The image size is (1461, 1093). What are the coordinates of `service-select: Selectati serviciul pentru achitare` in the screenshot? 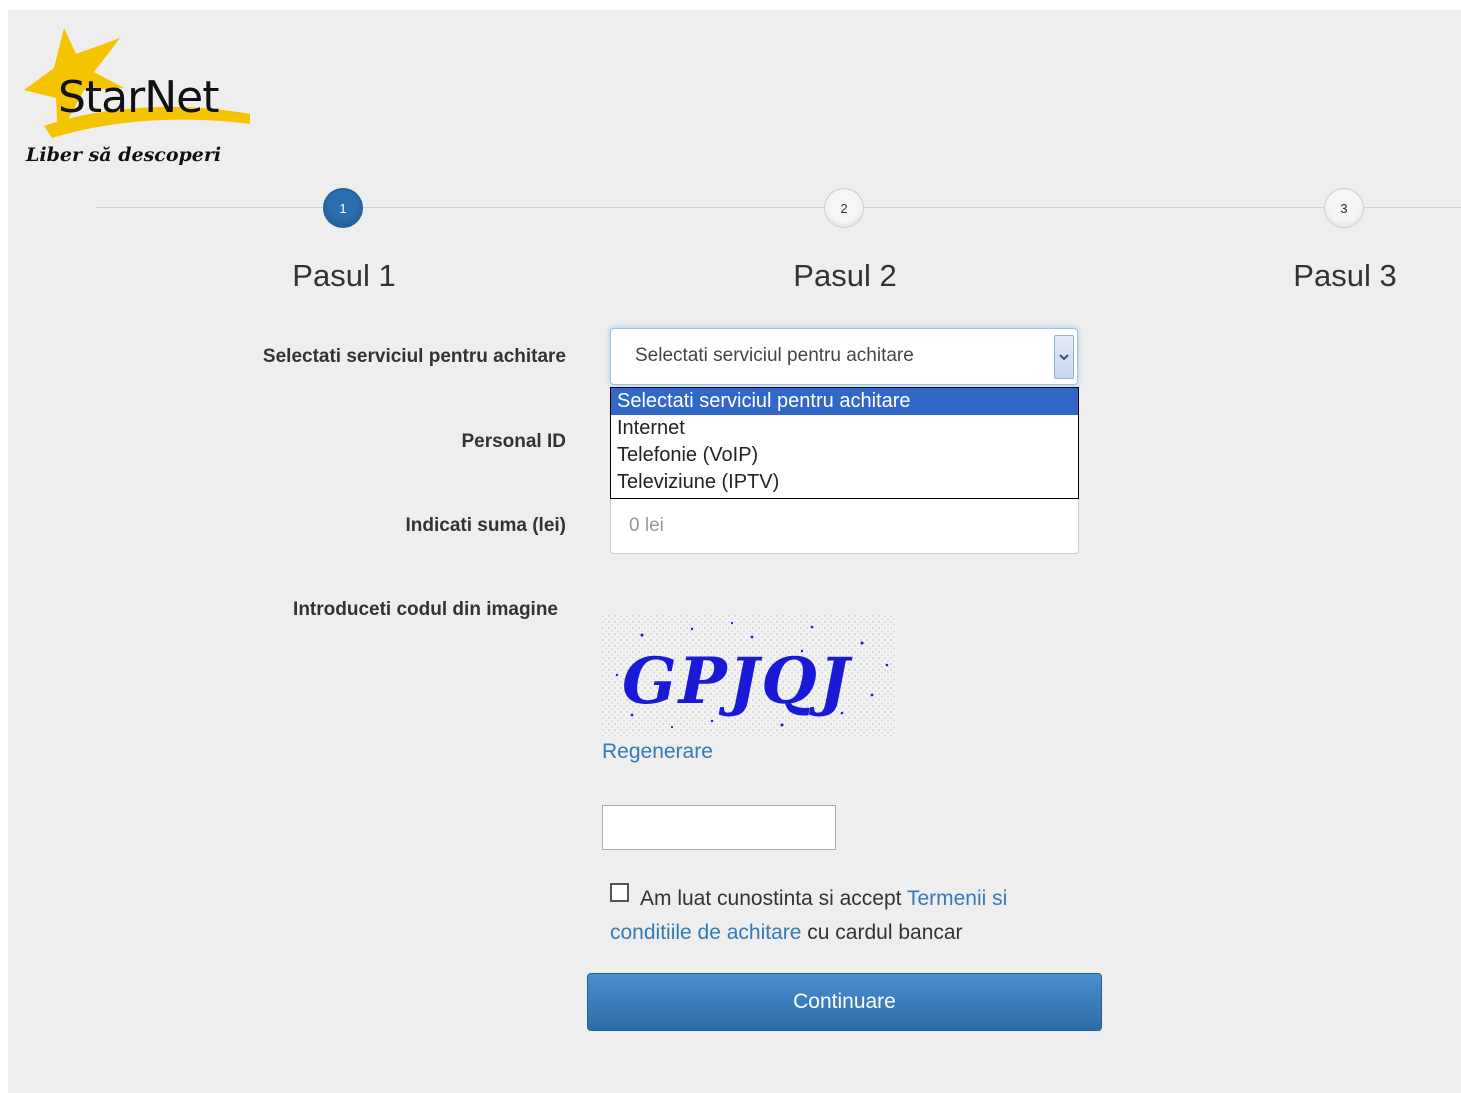 It's located at (844, 356).